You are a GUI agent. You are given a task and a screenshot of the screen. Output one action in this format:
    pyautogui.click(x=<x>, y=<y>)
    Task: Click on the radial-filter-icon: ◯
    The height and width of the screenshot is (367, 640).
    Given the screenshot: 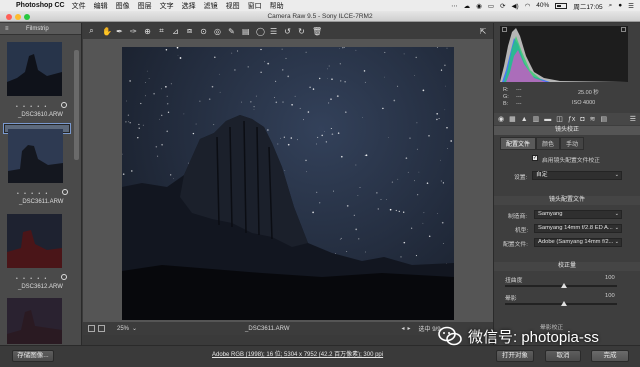 What is the action you would take?
    pyautogui.click(x=260, y=31)
    